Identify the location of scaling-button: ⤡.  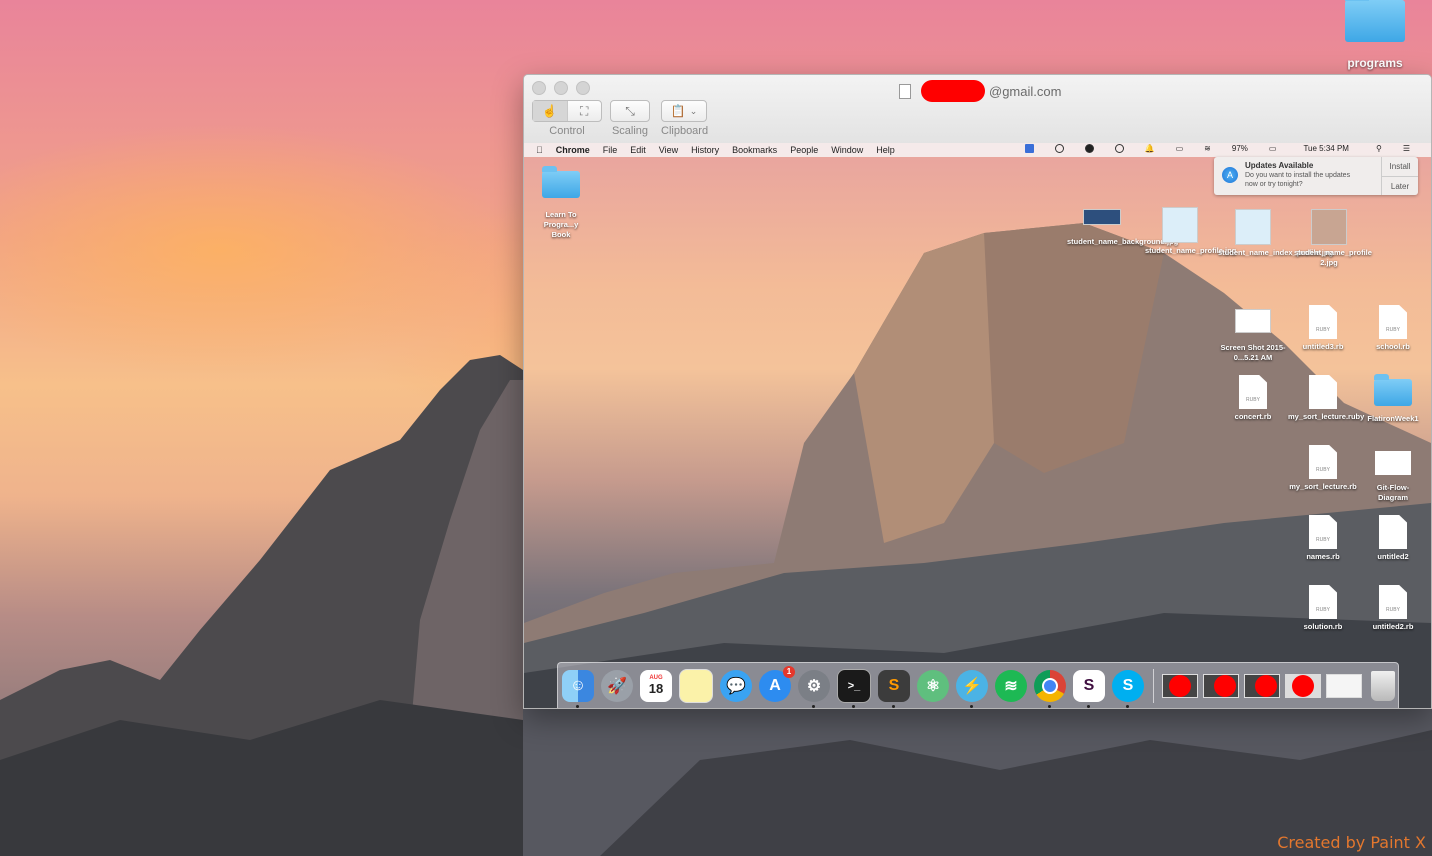
(630, 111).